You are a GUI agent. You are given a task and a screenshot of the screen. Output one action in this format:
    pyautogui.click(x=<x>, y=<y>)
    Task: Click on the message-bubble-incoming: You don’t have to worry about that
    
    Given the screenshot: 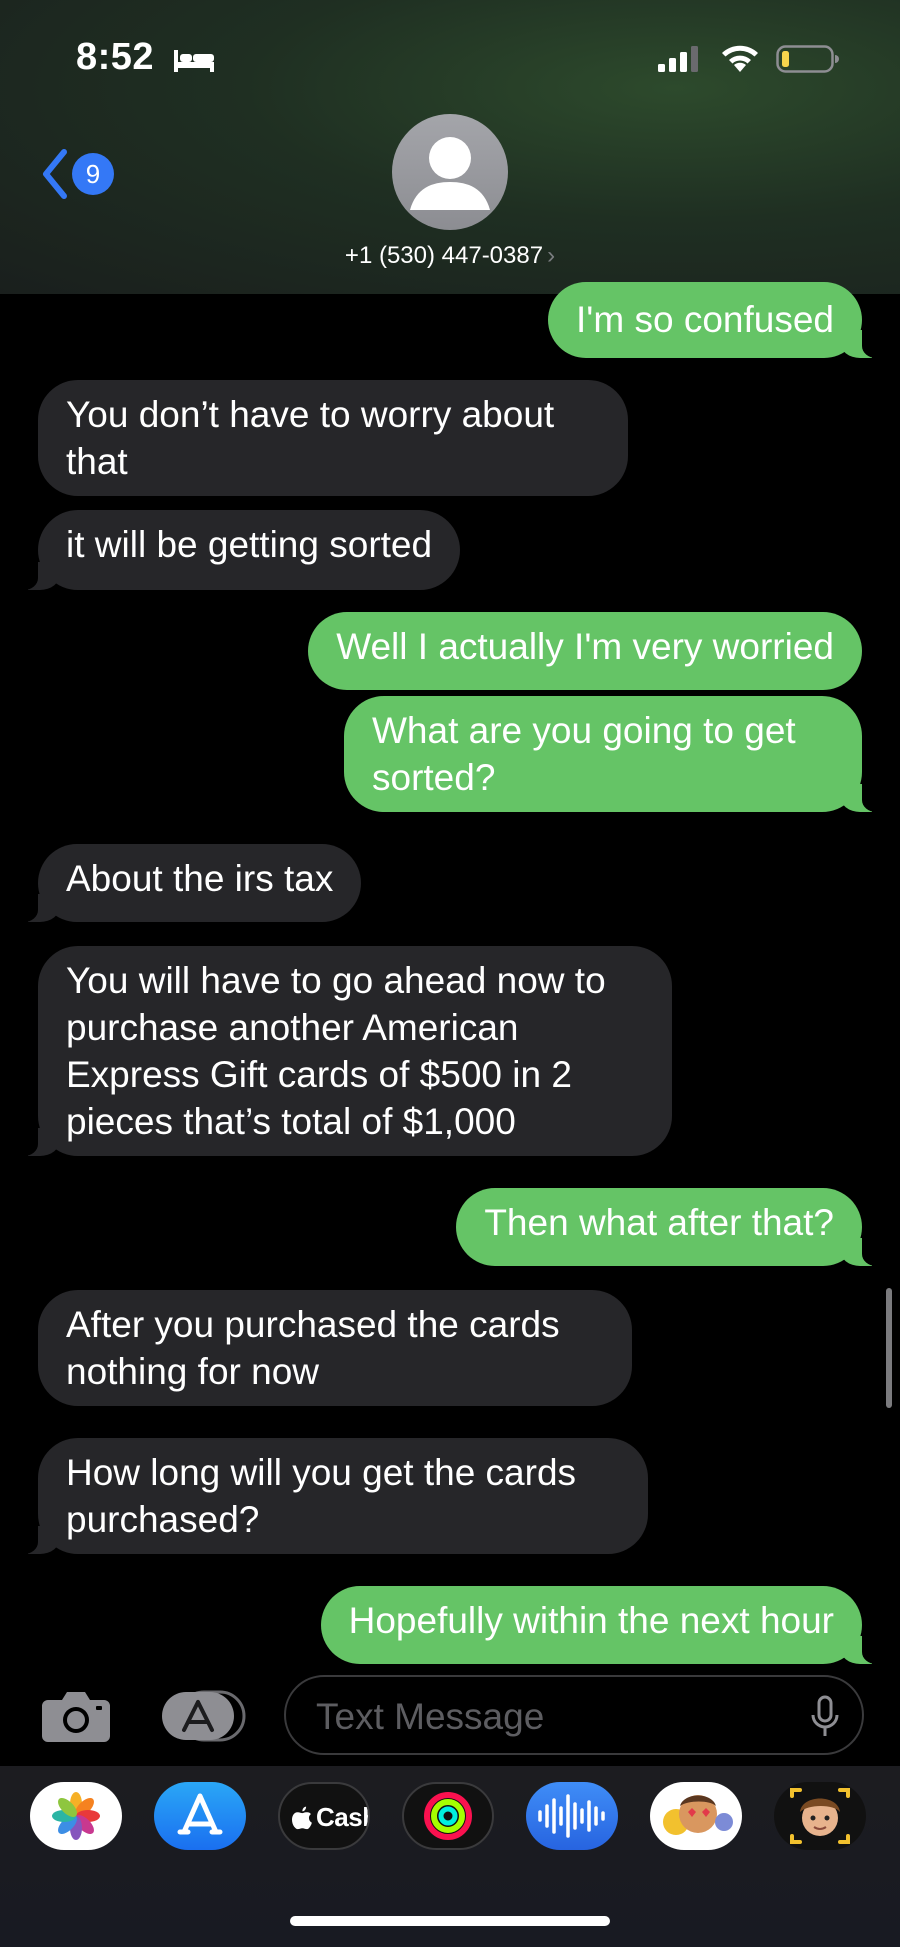 What is the action you would take?
    pyautogui.click(x=333, y=438)
    